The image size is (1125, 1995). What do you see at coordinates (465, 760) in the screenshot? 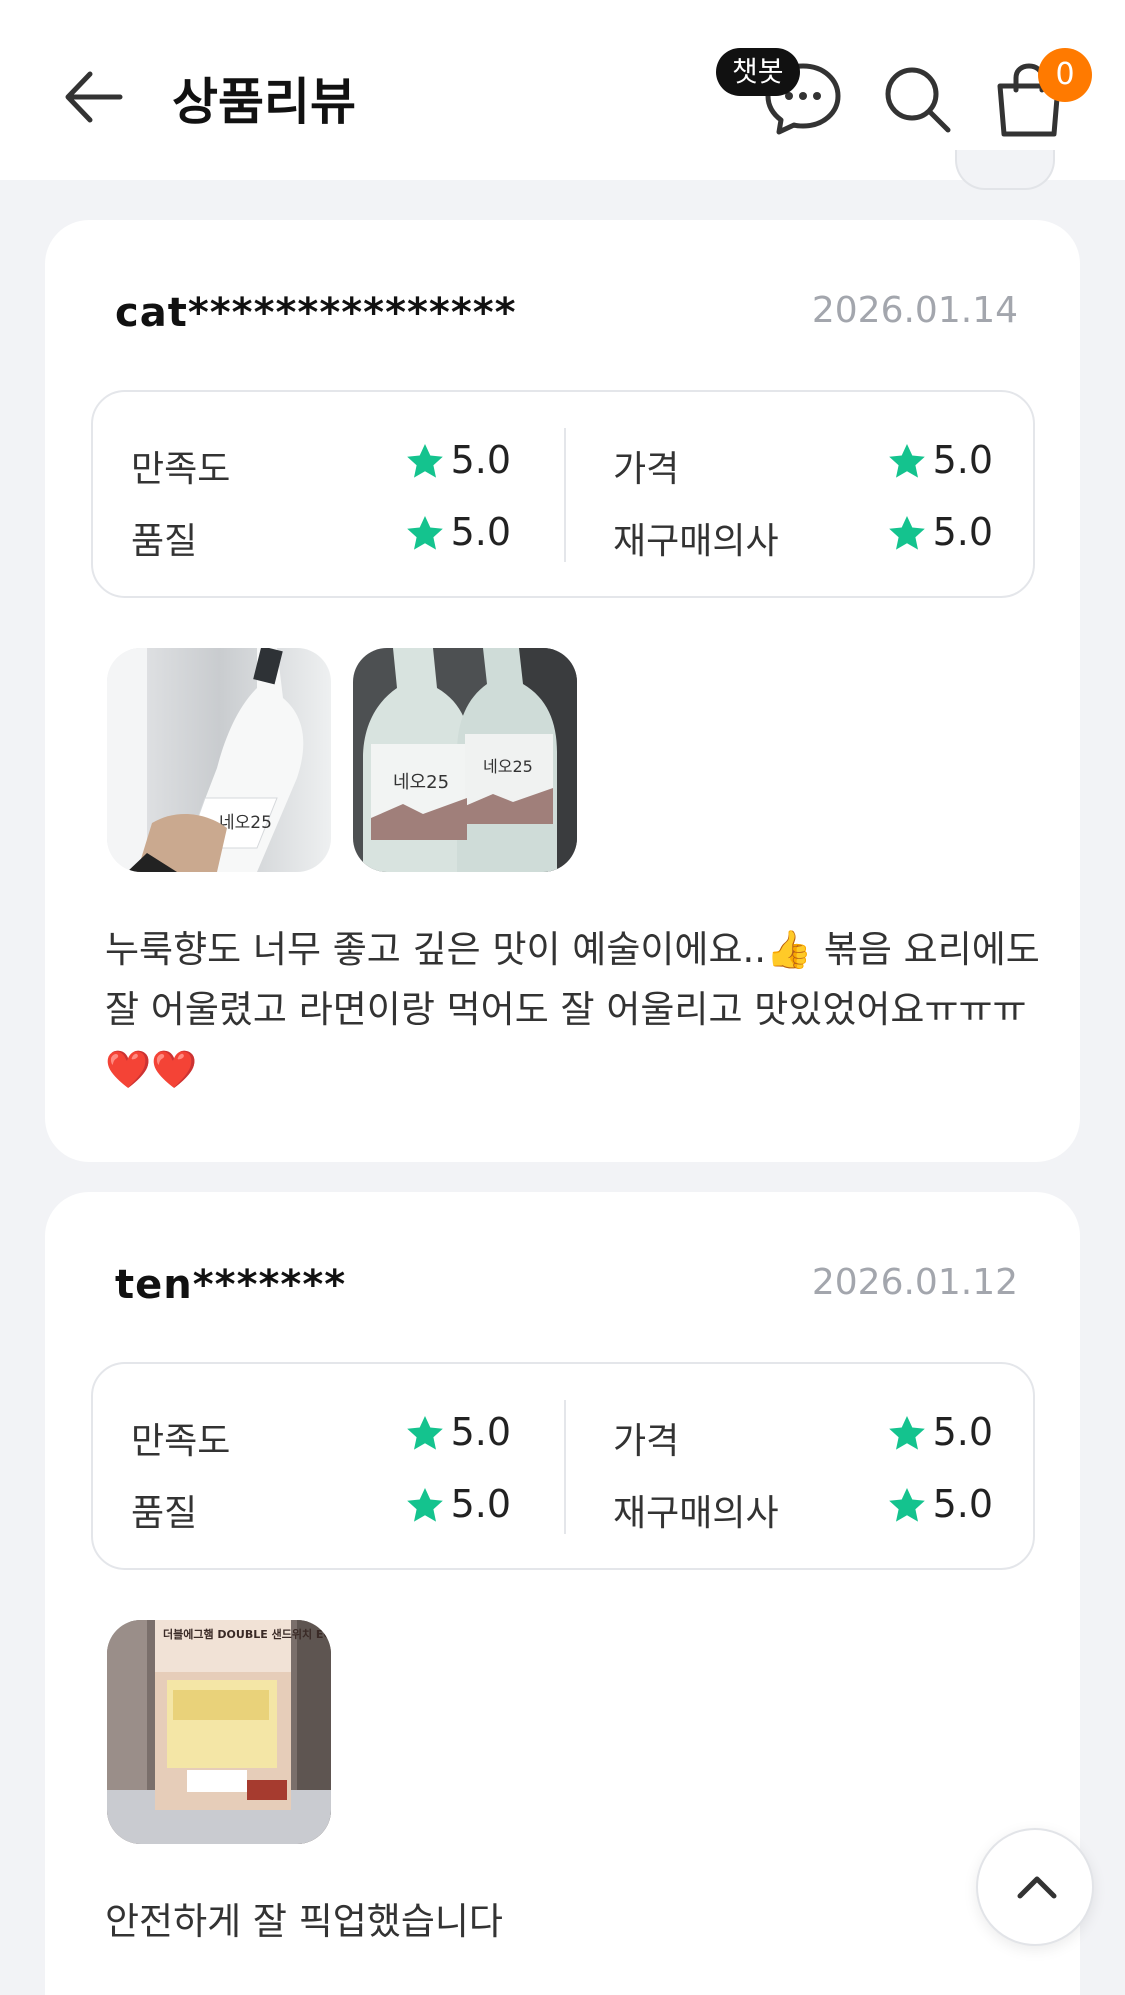
I see `review-photo: 네오25 네오25` at bounding box center [465, 760].